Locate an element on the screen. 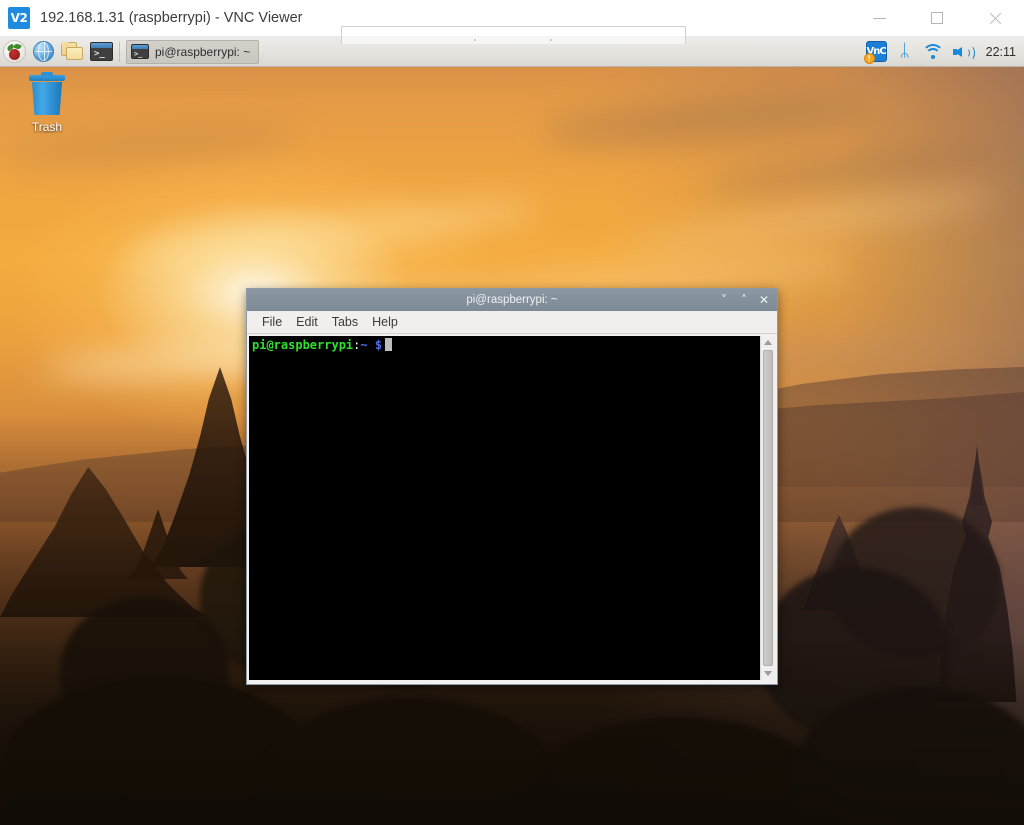  terminal-prompt-line: pi@raspberrypi:~ $ is located at coordinates (506, 345).